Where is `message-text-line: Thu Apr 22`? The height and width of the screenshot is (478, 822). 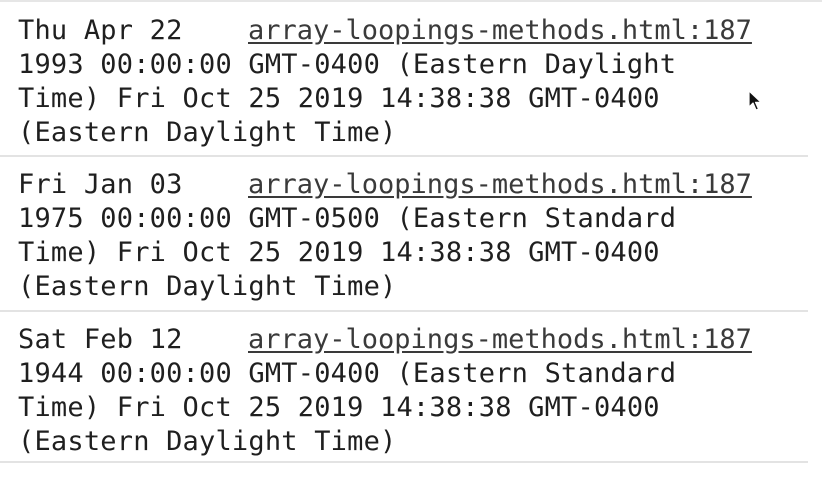
message-text-line: Thu Apr 22 is located at coordinates (100, 30).